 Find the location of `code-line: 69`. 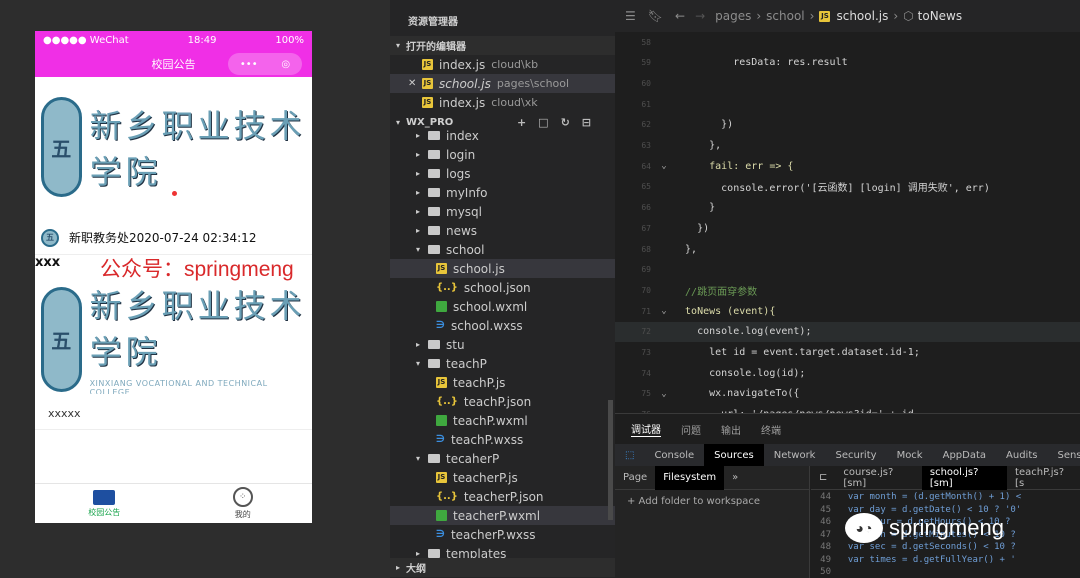

code-line: 69 is located at coordinates (847, 270).